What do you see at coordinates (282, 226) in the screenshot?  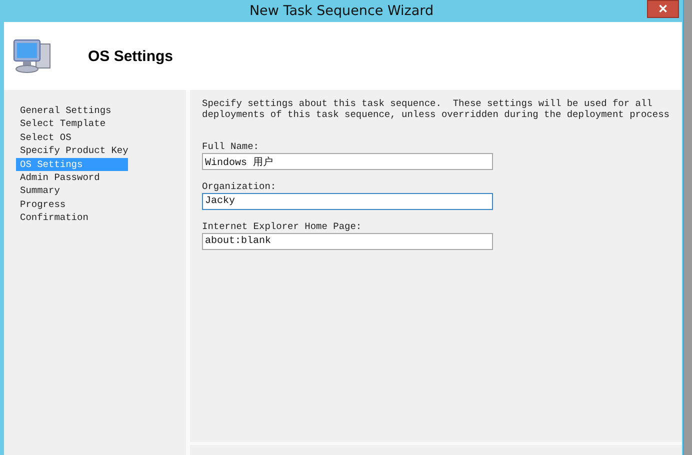 I see `field-label: Internet Explorer Home Page:` at bounding box center [282, 226].